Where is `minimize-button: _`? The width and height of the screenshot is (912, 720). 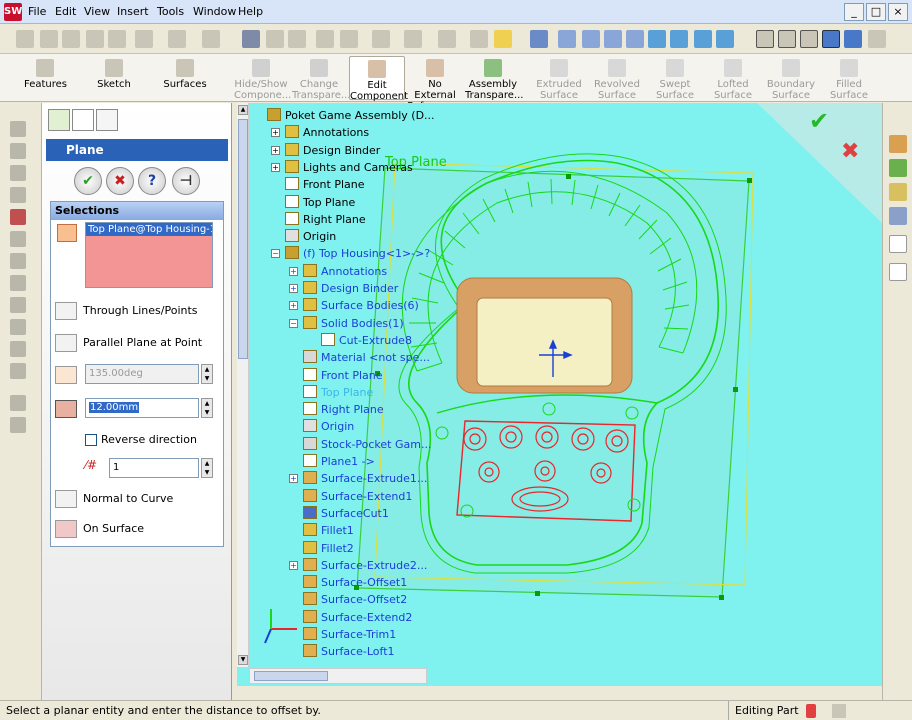
minimize-button: _ is located at coordinates (854, 12).